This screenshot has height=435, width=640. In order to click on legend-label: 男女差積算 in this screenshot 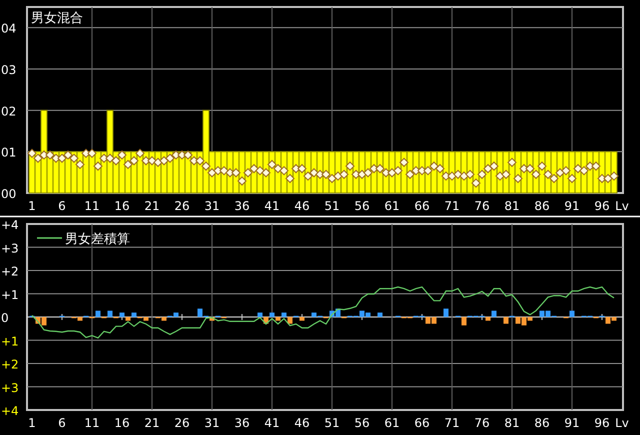, I will do `click(97, 239)`.